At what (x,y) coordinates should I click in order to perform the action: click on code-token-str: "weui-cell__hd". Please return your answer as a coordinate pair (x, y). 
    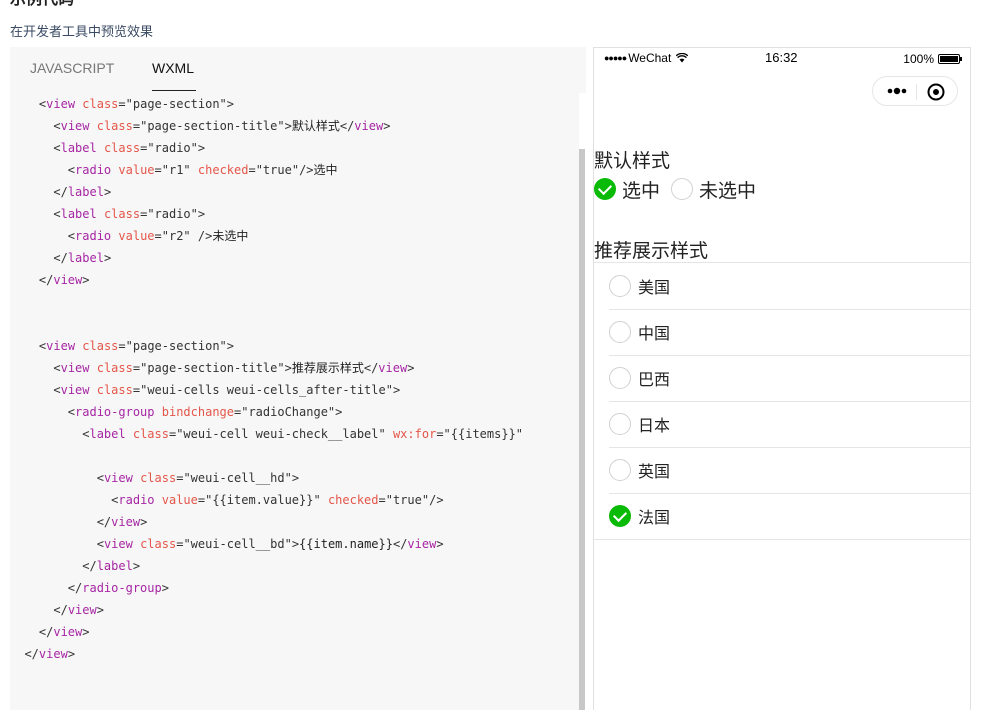
    Looking at the image, I should click on (237, 478).